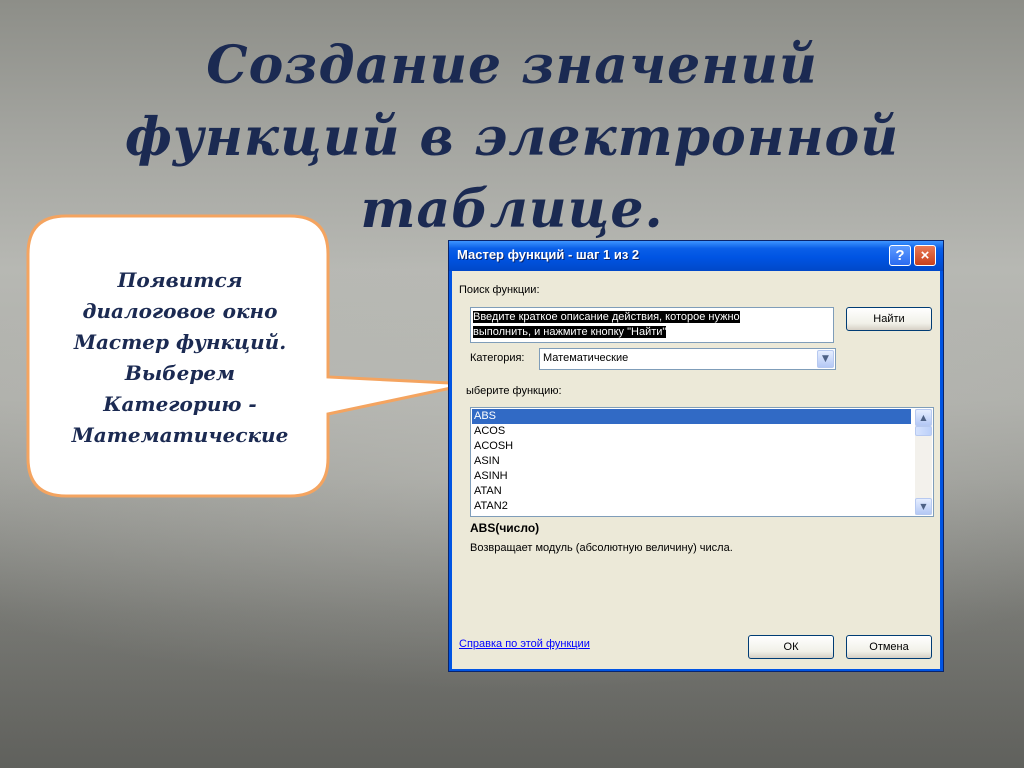  Describe the element at coordinates (696, 256) in the screenshot. I see `dialog-titlebar: Мастер функций - шаг 1 из 2 ? ×` at that location.